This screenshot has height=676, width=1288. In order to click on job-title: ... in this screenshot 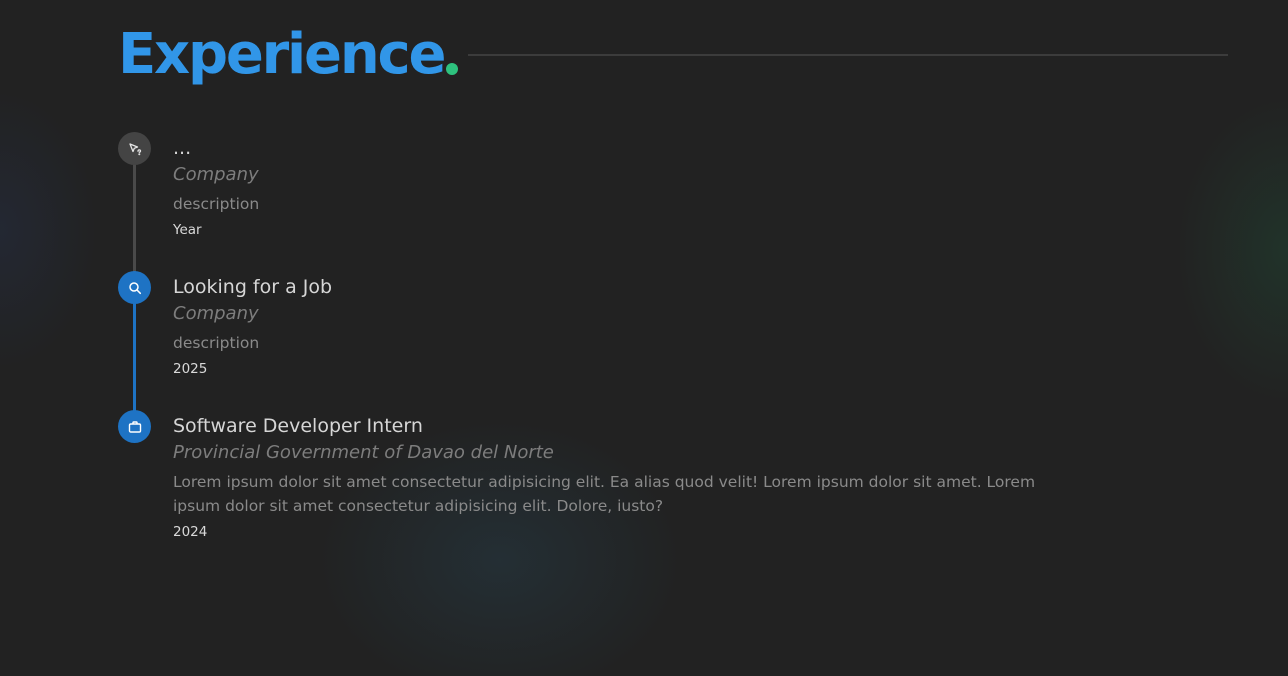, I will do `click(182, 148)`.